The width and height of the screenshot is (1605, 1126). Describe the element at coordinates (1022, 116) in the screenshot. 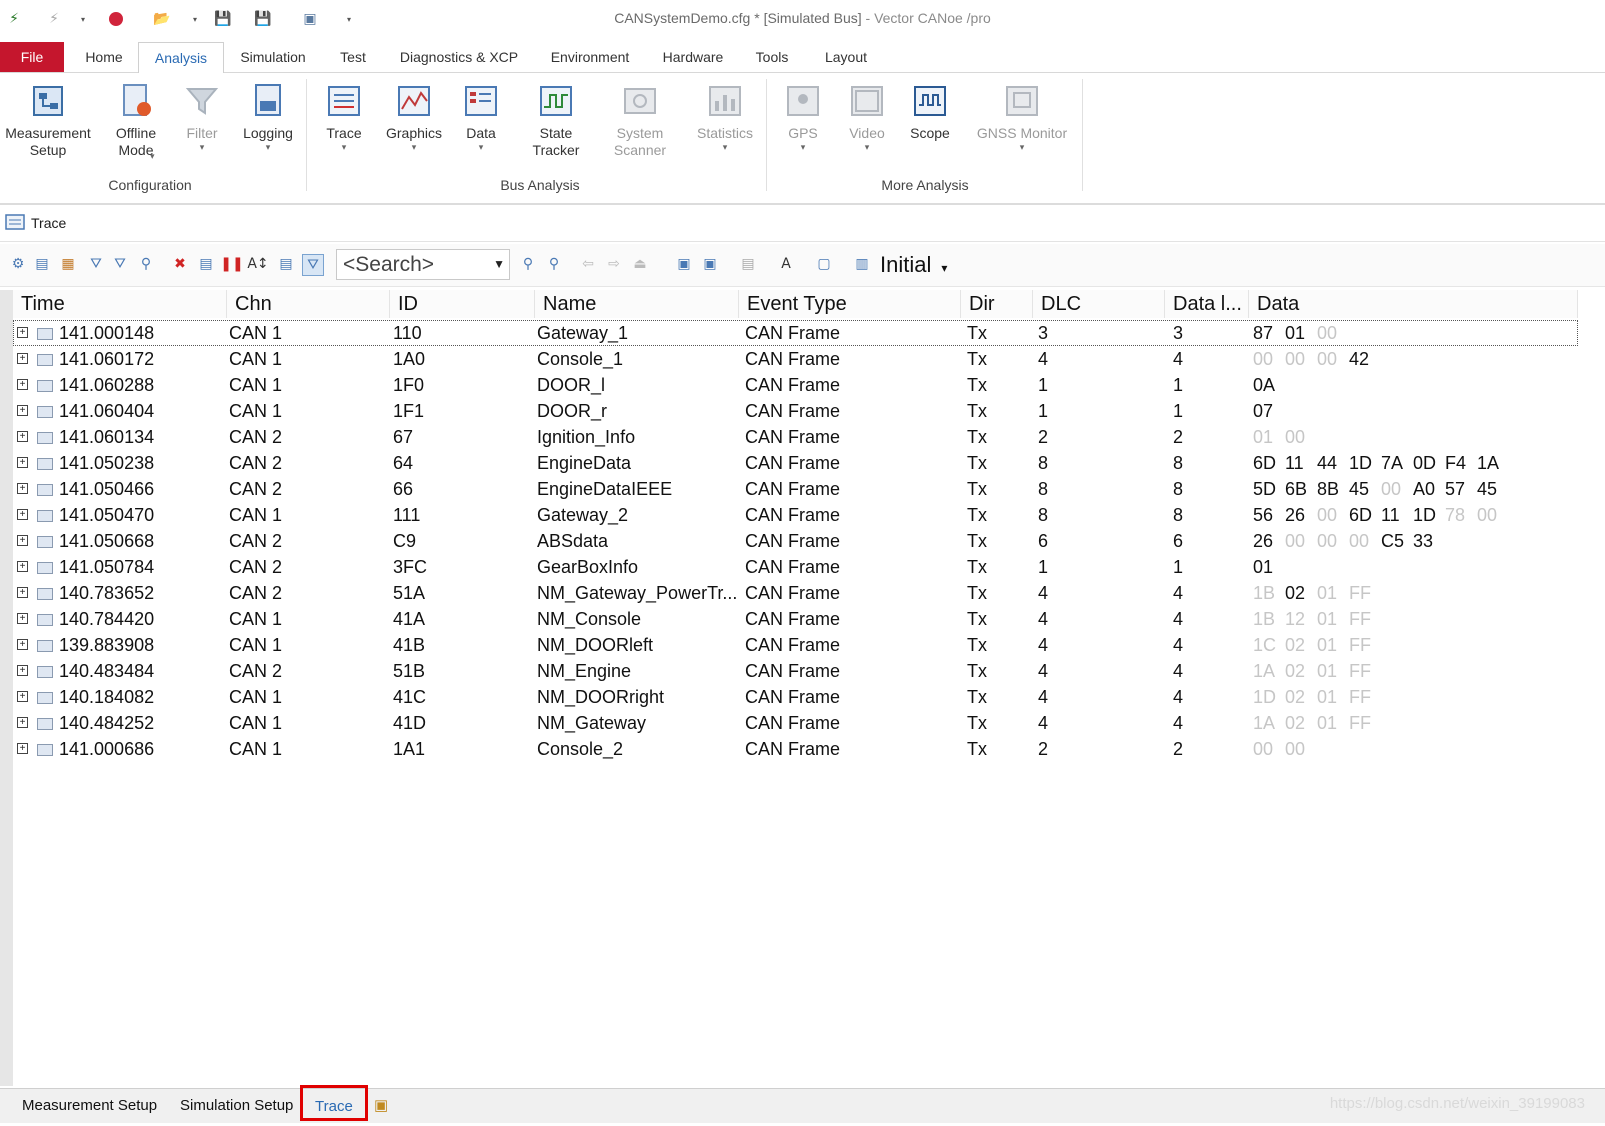

I see `gnss-monitor-button: GNSS Monitor ▾` at that location.